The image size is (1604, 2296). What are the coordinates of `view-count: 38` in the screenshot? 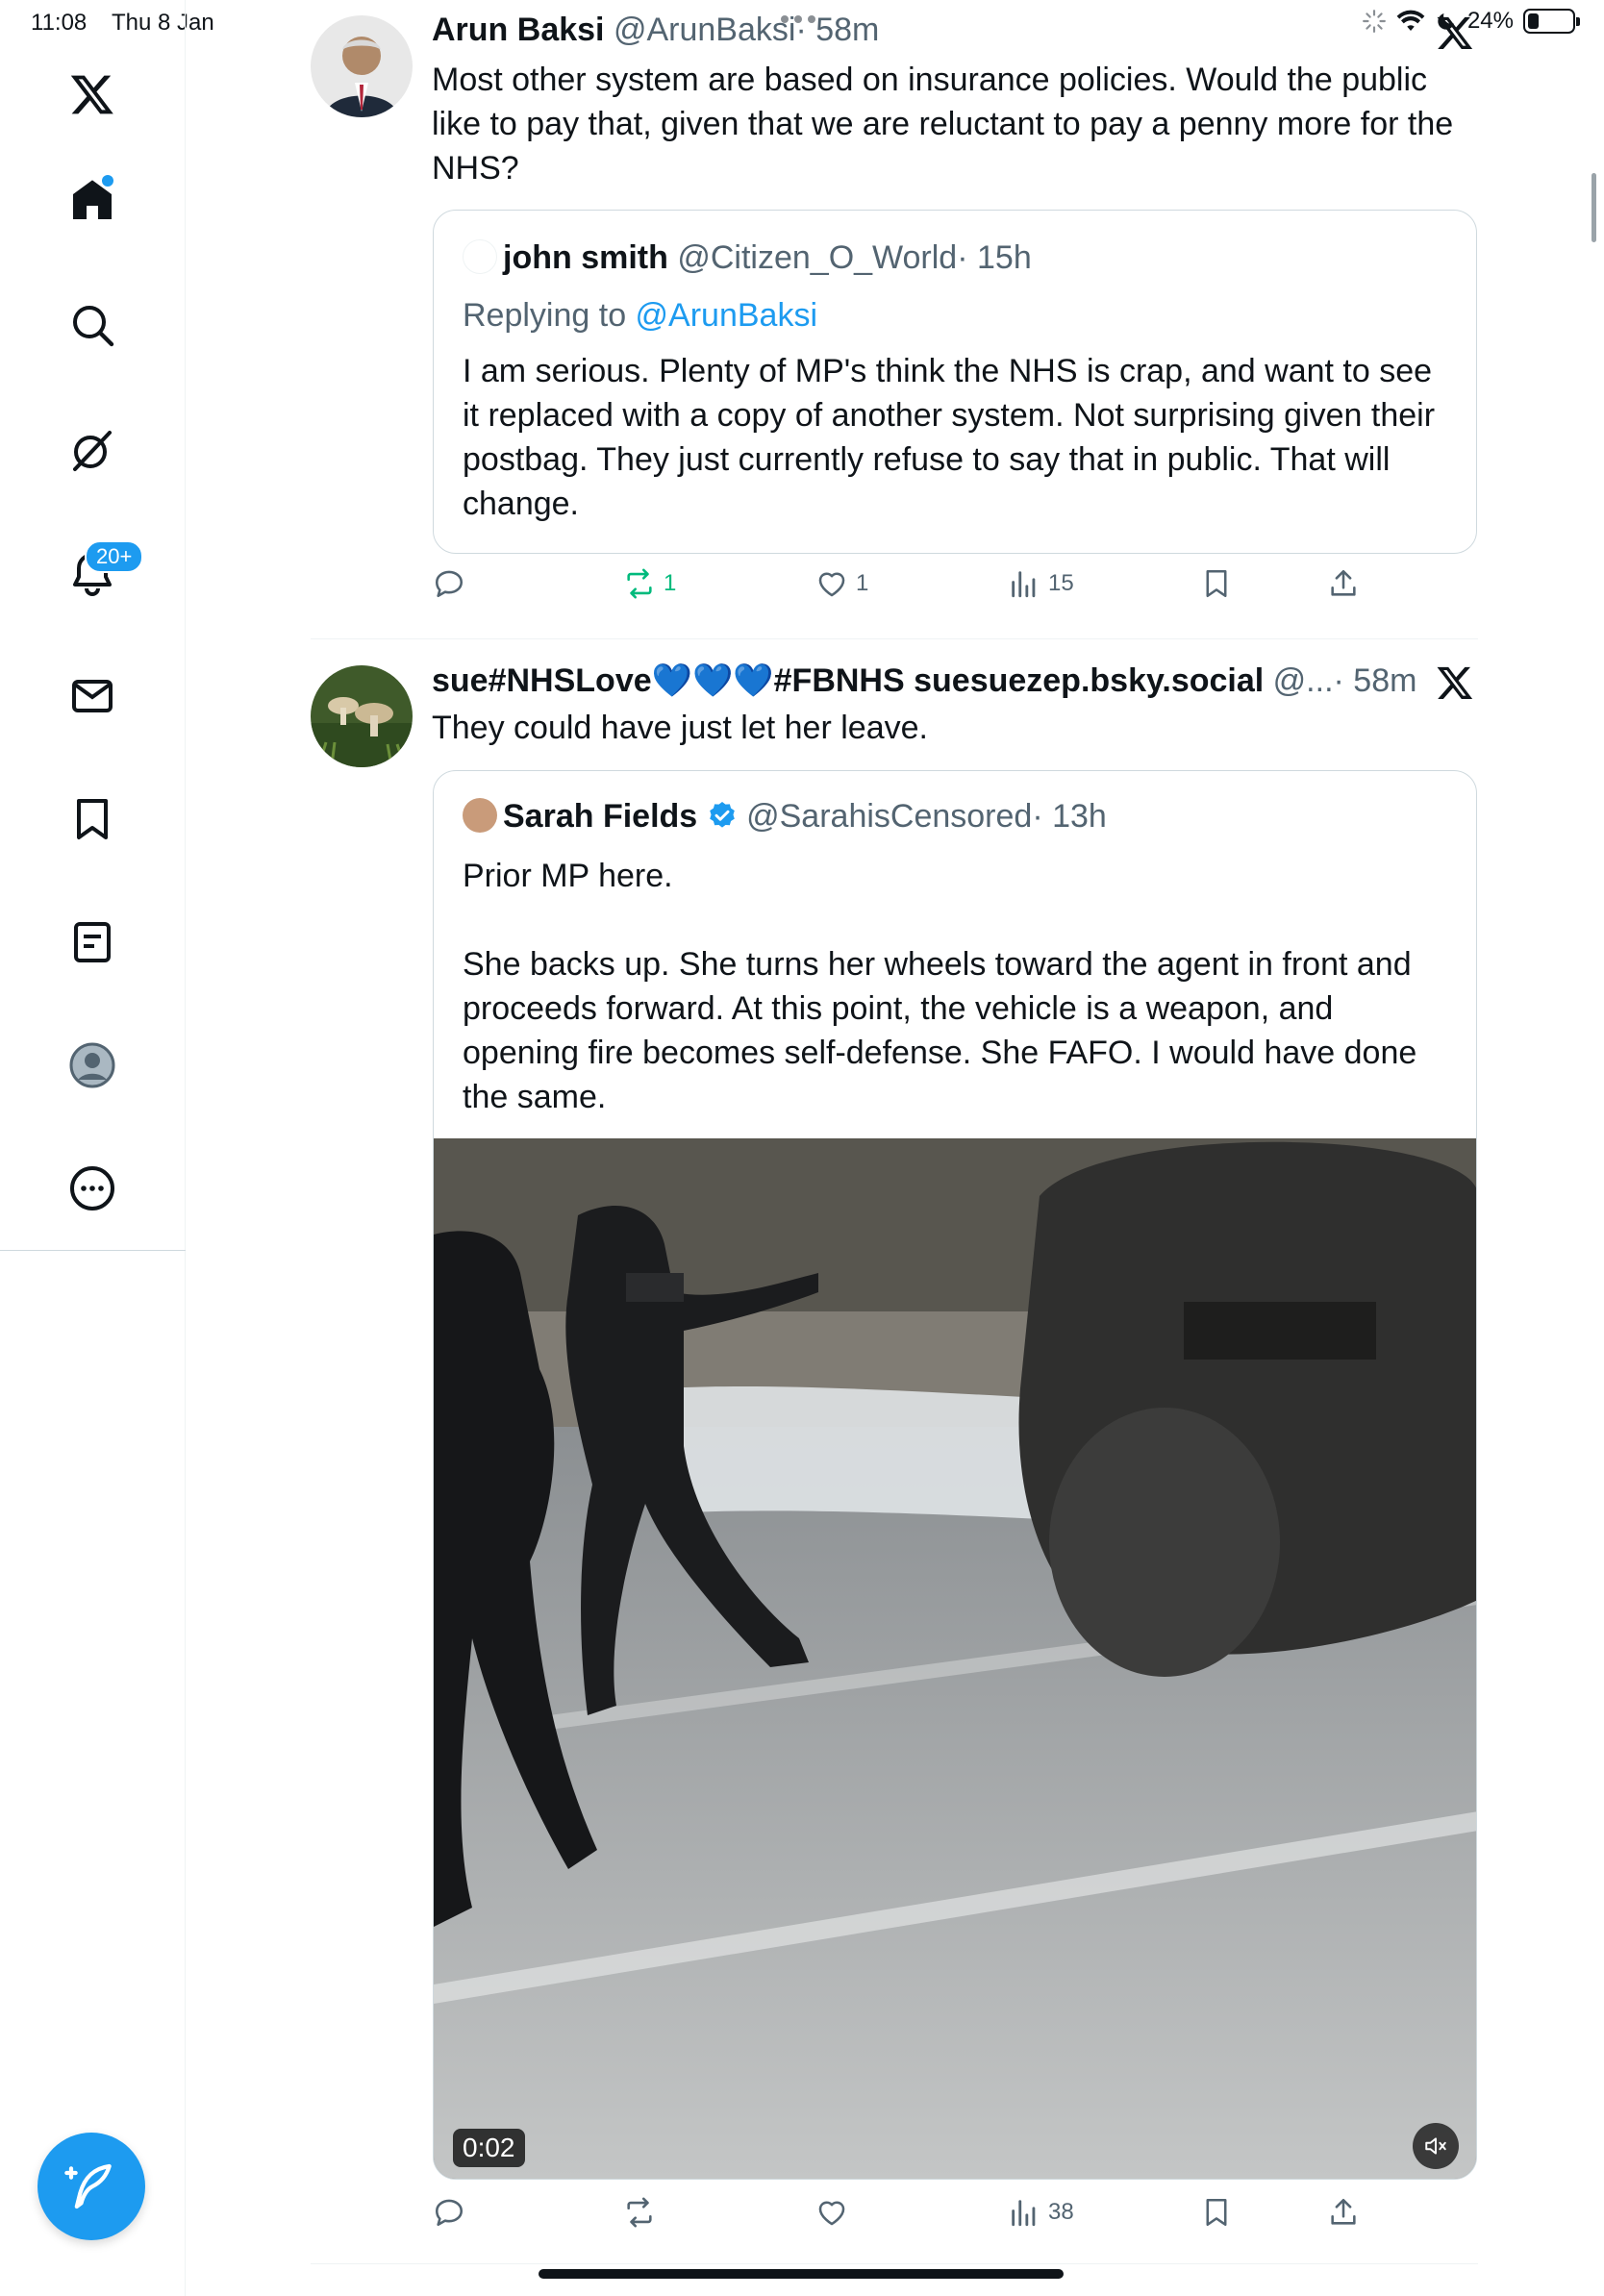 It's located at (1061, 2212).